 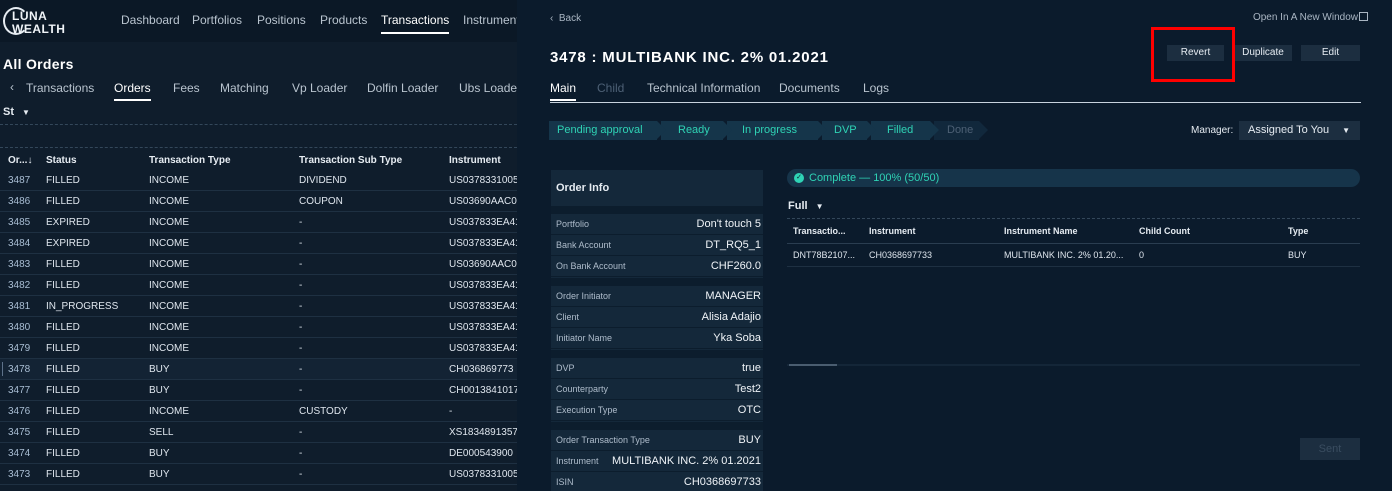 I want to click on cell-order-id: 3483, so click(x=19, y=264).